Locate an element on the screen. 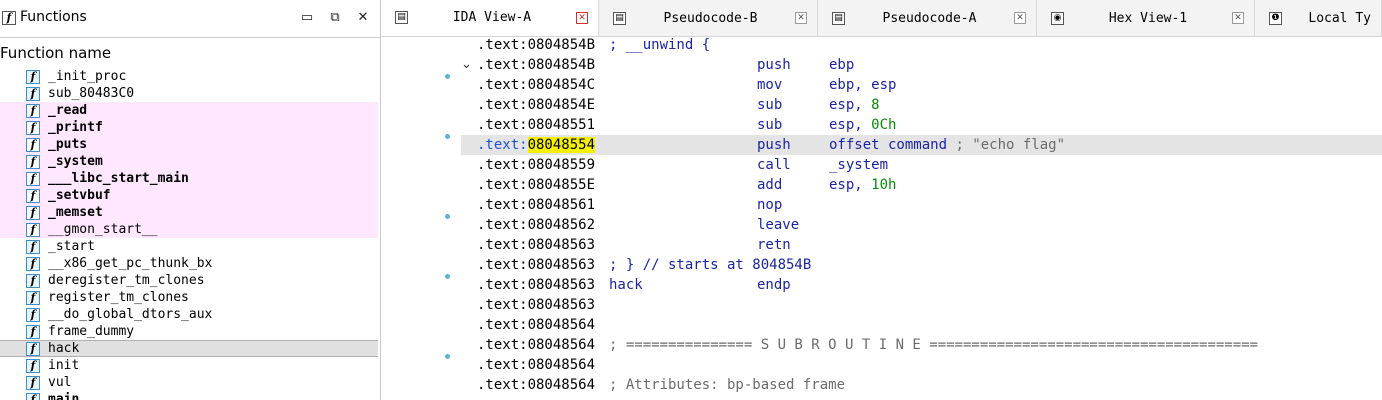 The image size is (1382, 400). mnemonic: leave is located at coordinates (778, 225).